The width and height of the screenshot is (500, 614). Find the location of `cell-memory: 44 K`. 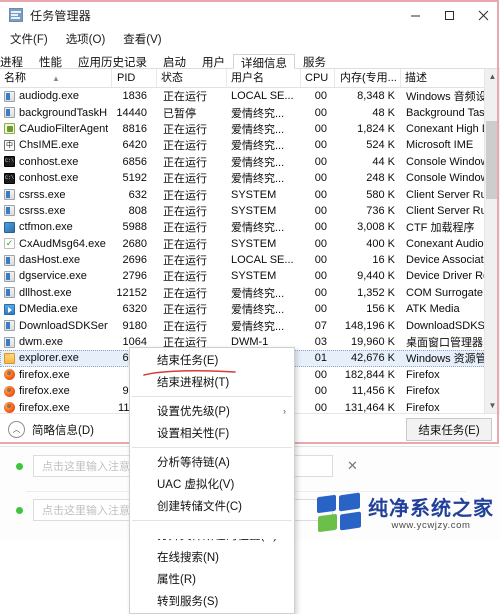

cell-memory: 44 K is located at coordinates (383, 161).